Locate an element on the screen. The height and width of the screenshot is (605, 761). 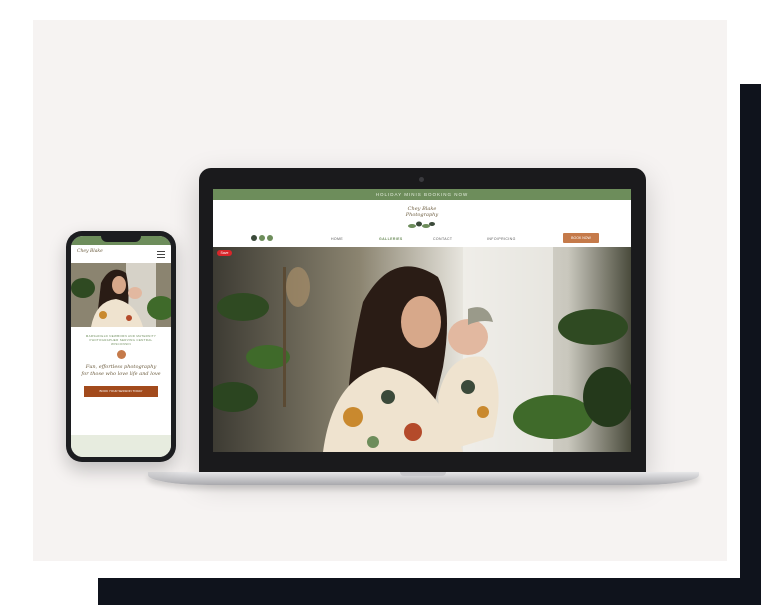
phone-tagline-1: Fun, effortless photography is located at coordinates (121, 367).